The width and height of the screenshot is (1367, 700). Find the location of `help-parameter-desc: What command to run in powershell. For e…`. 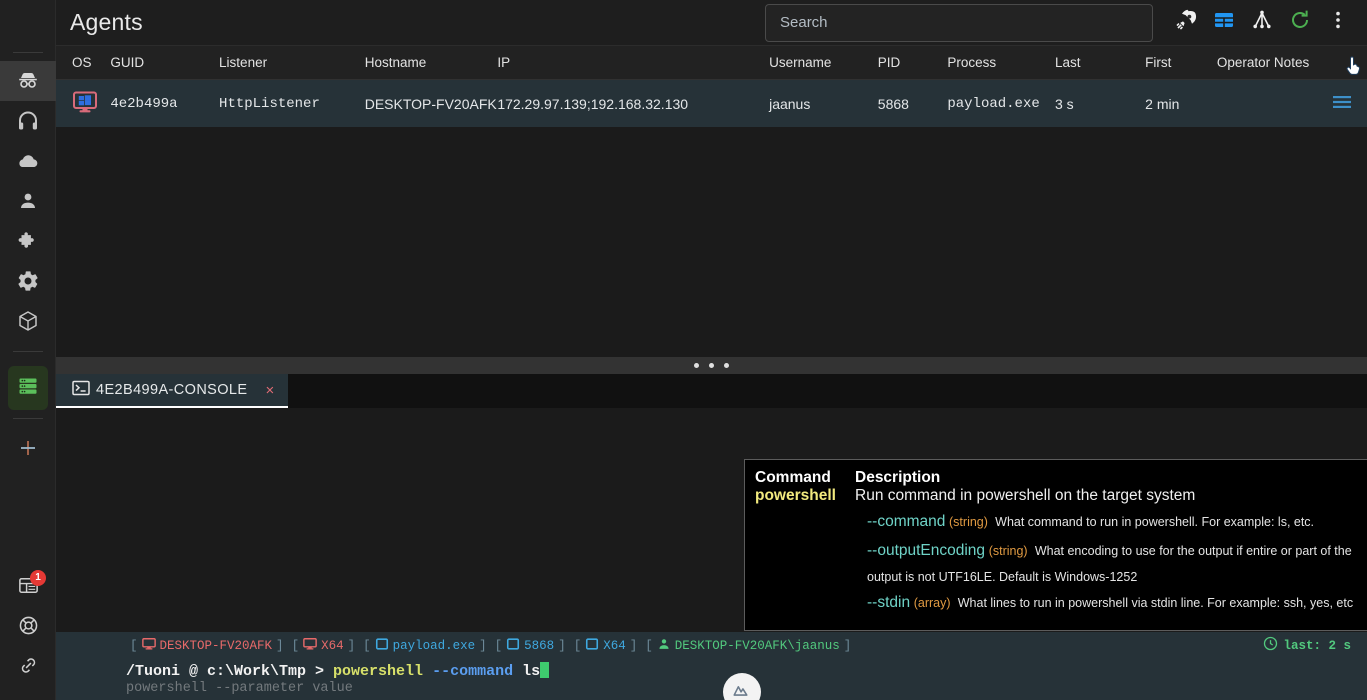

help-parameter-desc: What command to run in powershell. For e… is located at coordinates (1155, 522).